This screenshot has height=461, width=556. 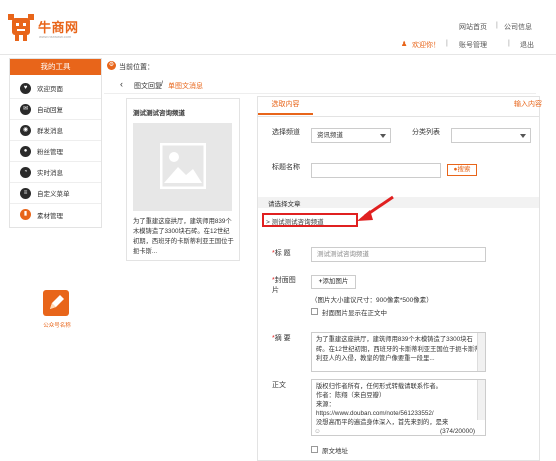 What do you see at coordinates (458, 431) in the screenshot?
I see `char-counter: (374/20000)` at bounding box center [458, 431].